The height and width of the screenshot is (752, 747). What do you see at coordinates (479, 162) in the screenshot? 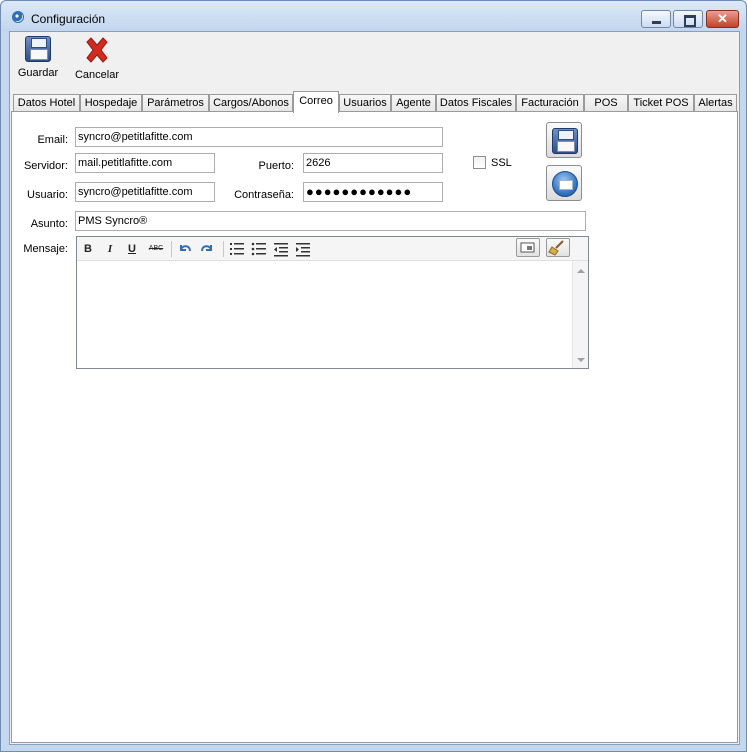
I see `ssl-checkbox` at bounding box center [479, 162].